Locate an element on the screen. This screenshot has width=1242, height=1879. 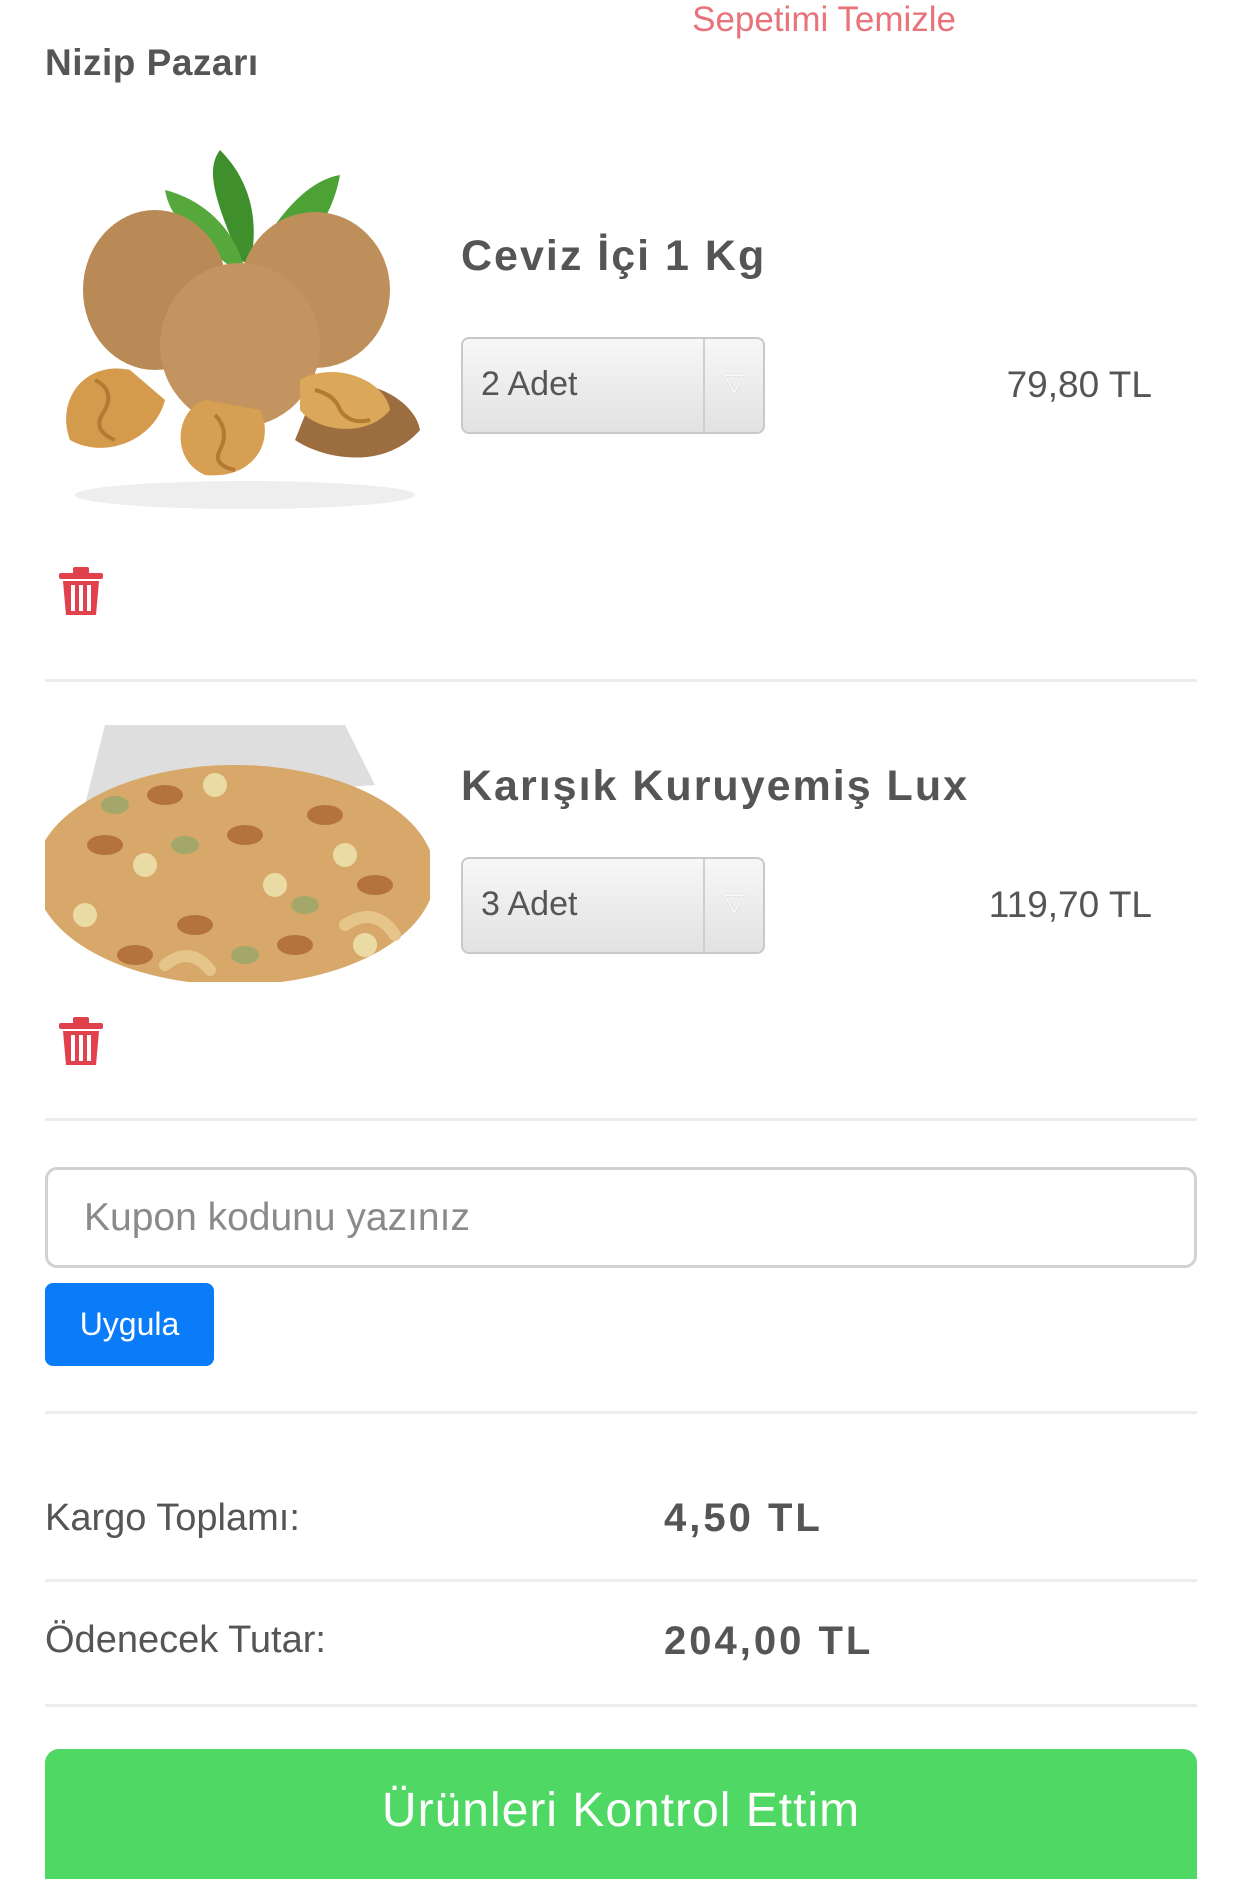
amount-due-value: 204,00 TL is located at coordinates (769, 1641).